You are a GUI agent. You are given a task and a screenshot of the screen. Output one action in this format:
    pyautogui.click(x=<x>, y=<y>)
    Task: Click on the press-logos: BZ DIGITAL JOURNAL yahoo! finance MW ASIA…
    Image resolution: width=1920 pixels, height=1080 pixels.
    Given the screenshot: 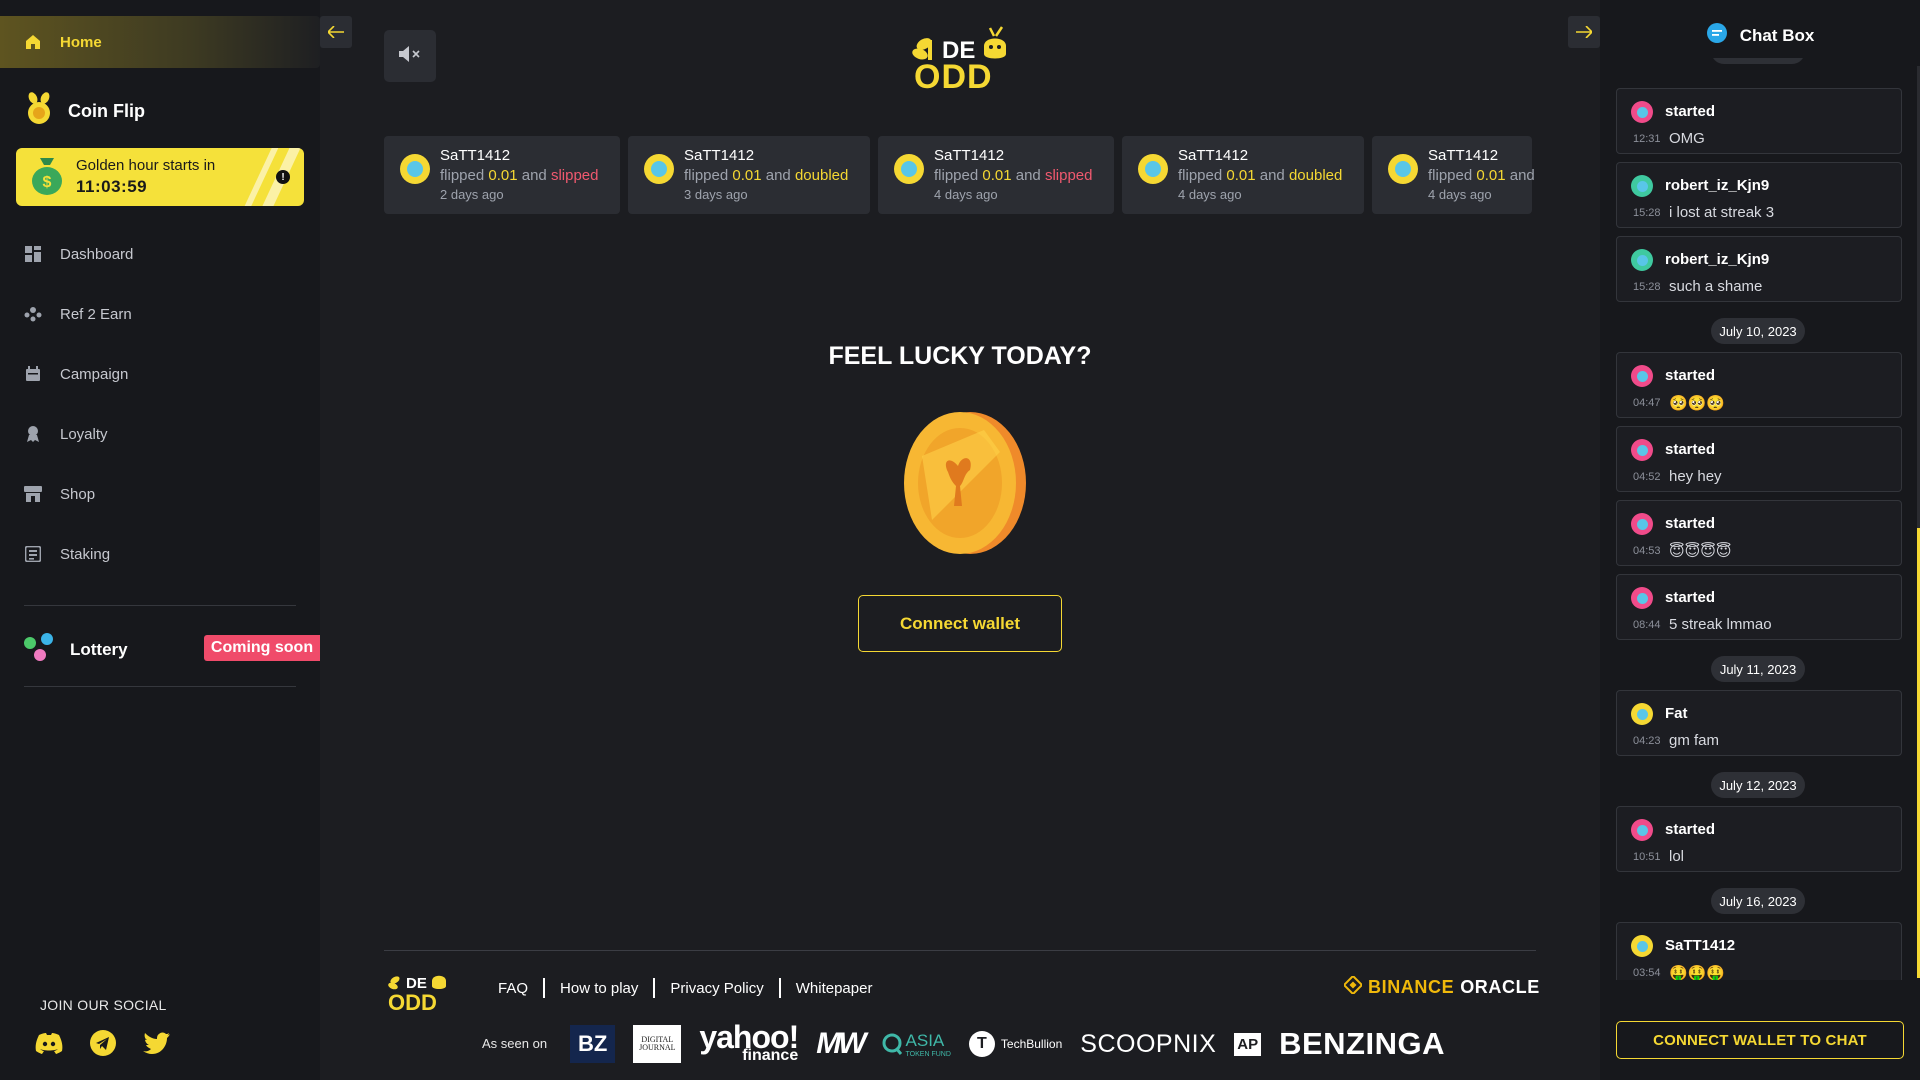 What is the action you would take?
    pyautogui.click(x=1007, y=1042)
    